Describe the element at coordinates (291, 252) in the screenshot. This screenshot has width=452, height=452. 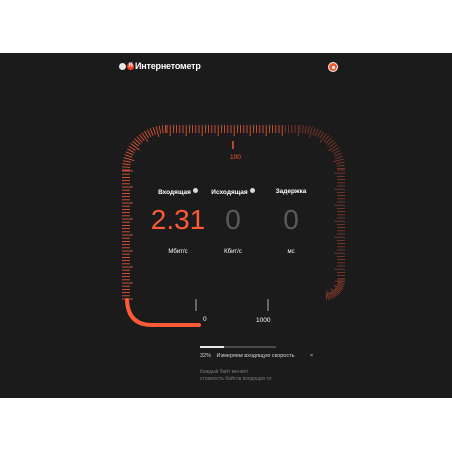
I see `latency-unit: мс` at that location.